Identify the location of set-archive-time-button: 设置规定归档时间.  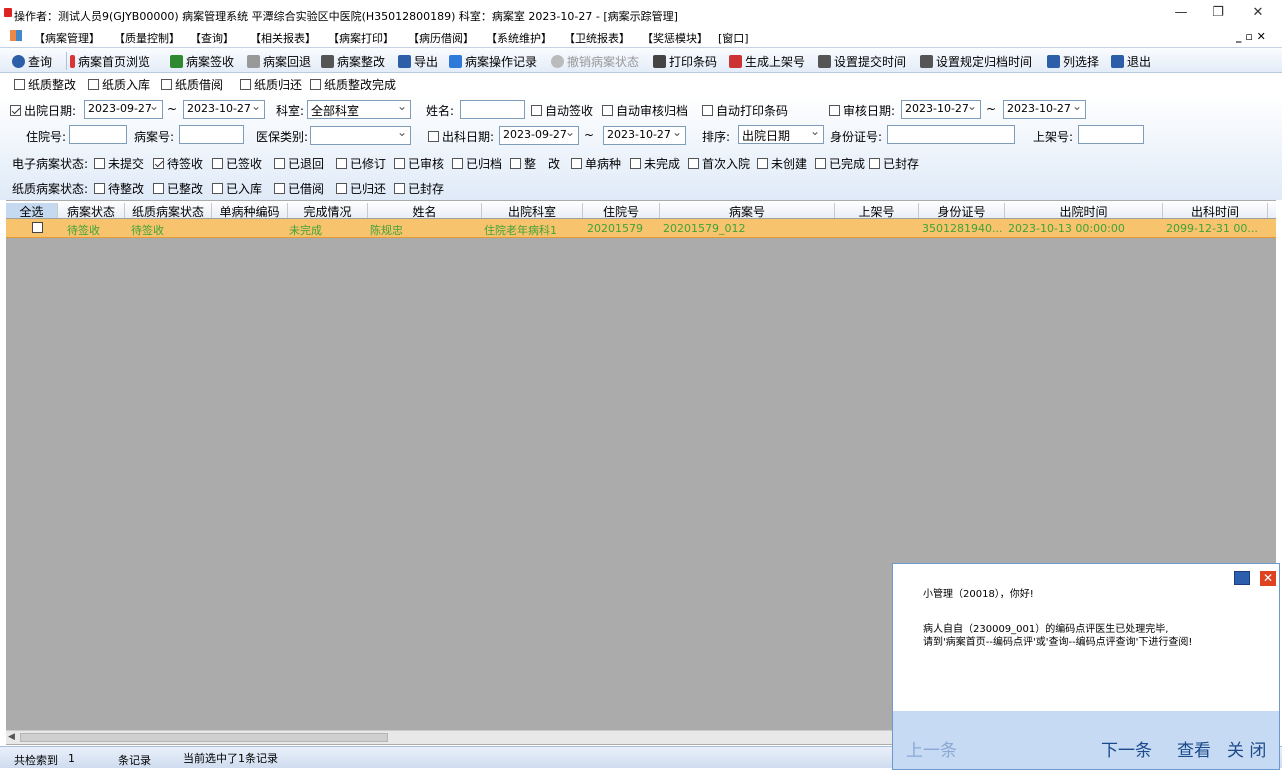
(976, 61).